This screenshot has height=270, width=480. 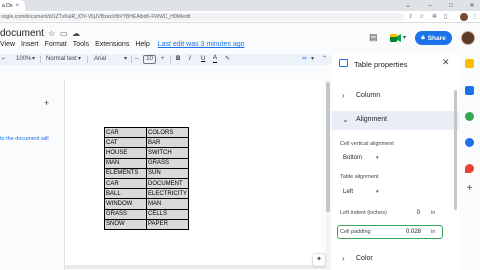 What do you see at coordinates (363, 158) in the screenshot?
I see `cell-vertical-alignment-select: Bottom ▾` at bounding box center [363, 158].